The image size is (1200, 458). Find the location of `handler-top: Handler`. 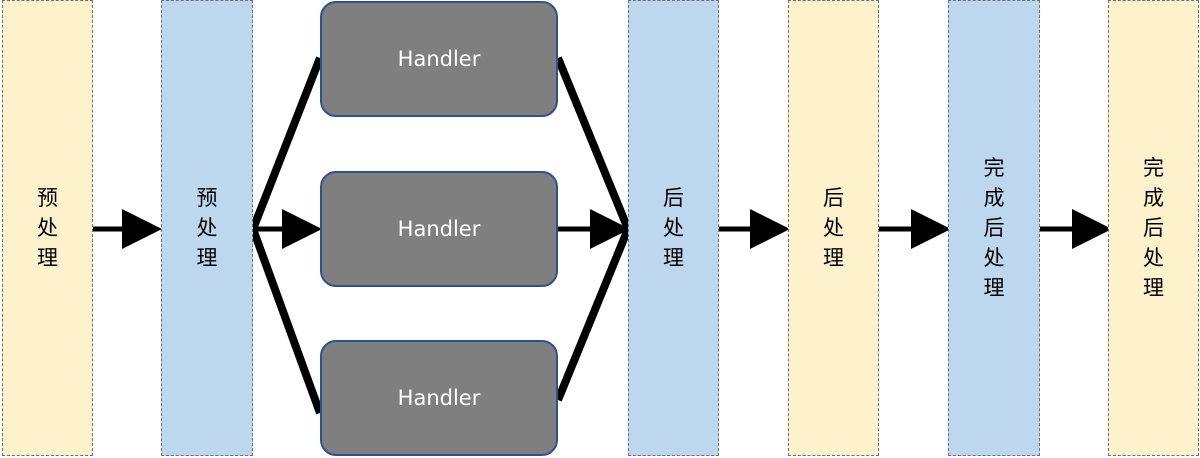

handler-top: Handler is located at coordinates (439, 59).